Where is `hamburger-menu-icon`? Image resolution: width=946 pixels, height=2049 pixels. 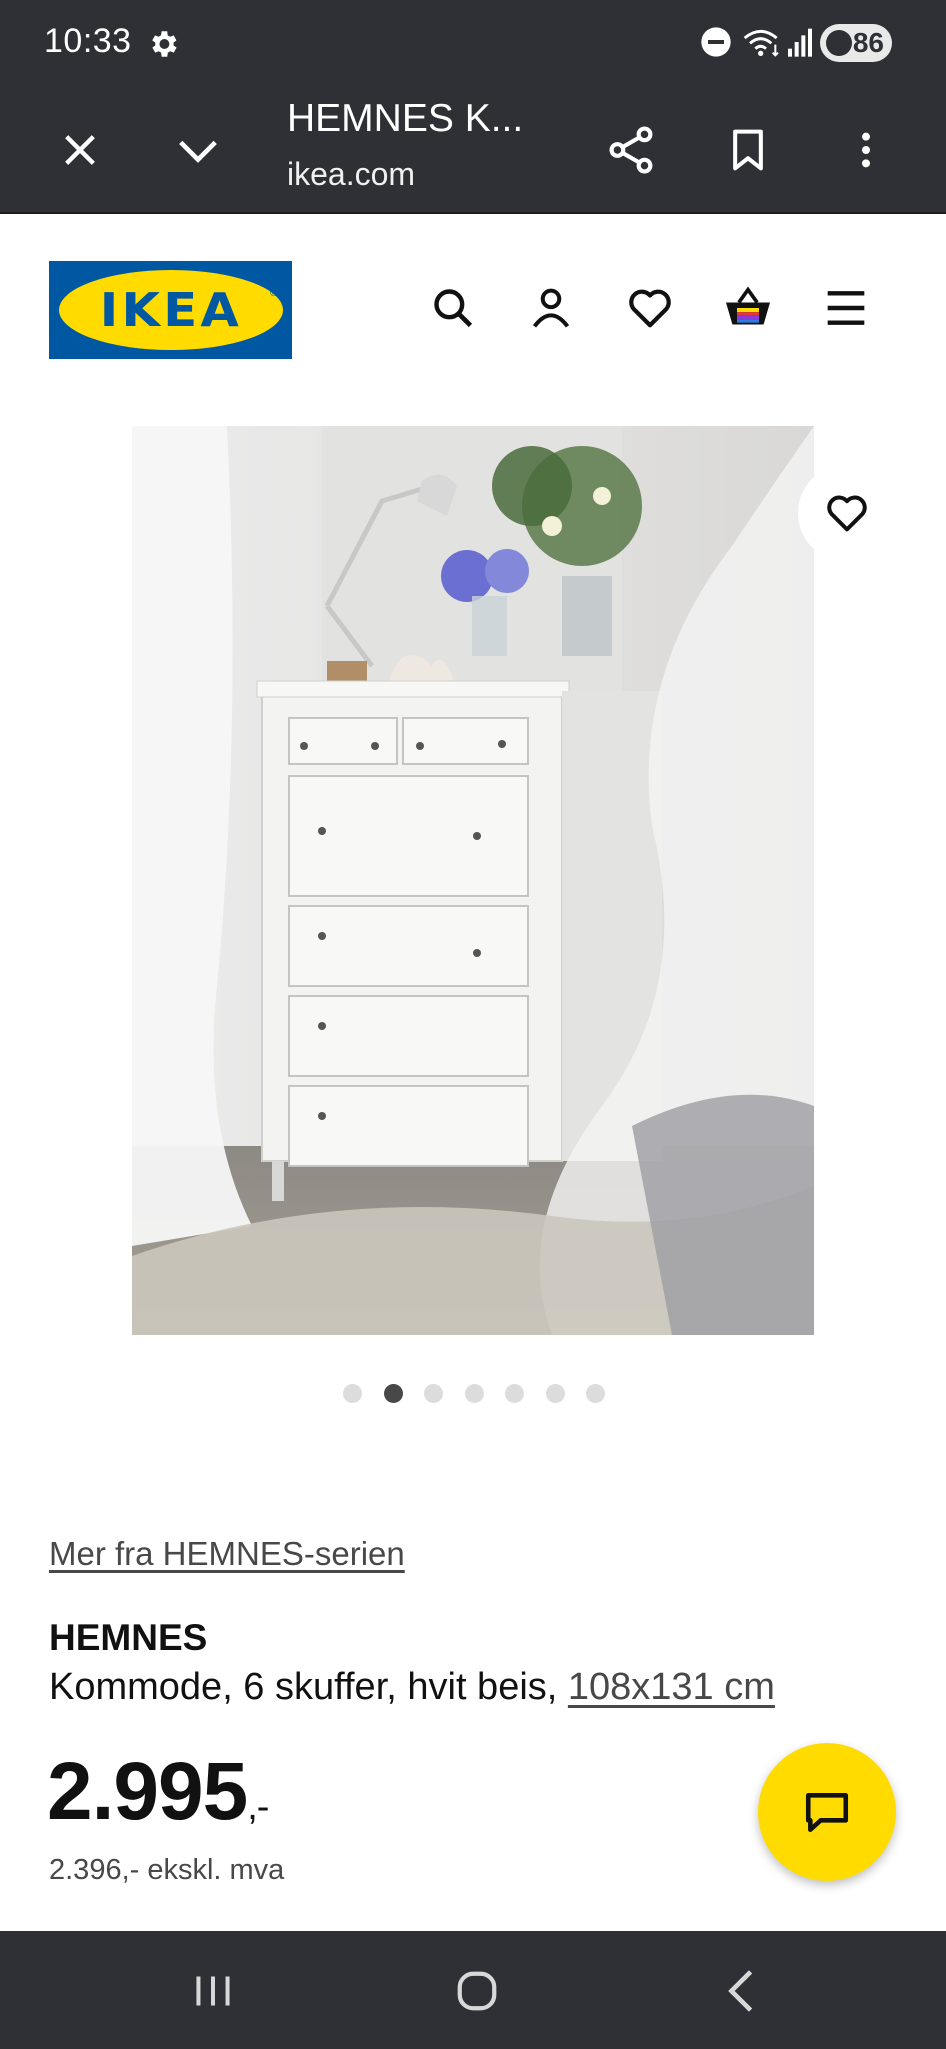 hamburger-menu-icon is located at coordinates (846, 308).